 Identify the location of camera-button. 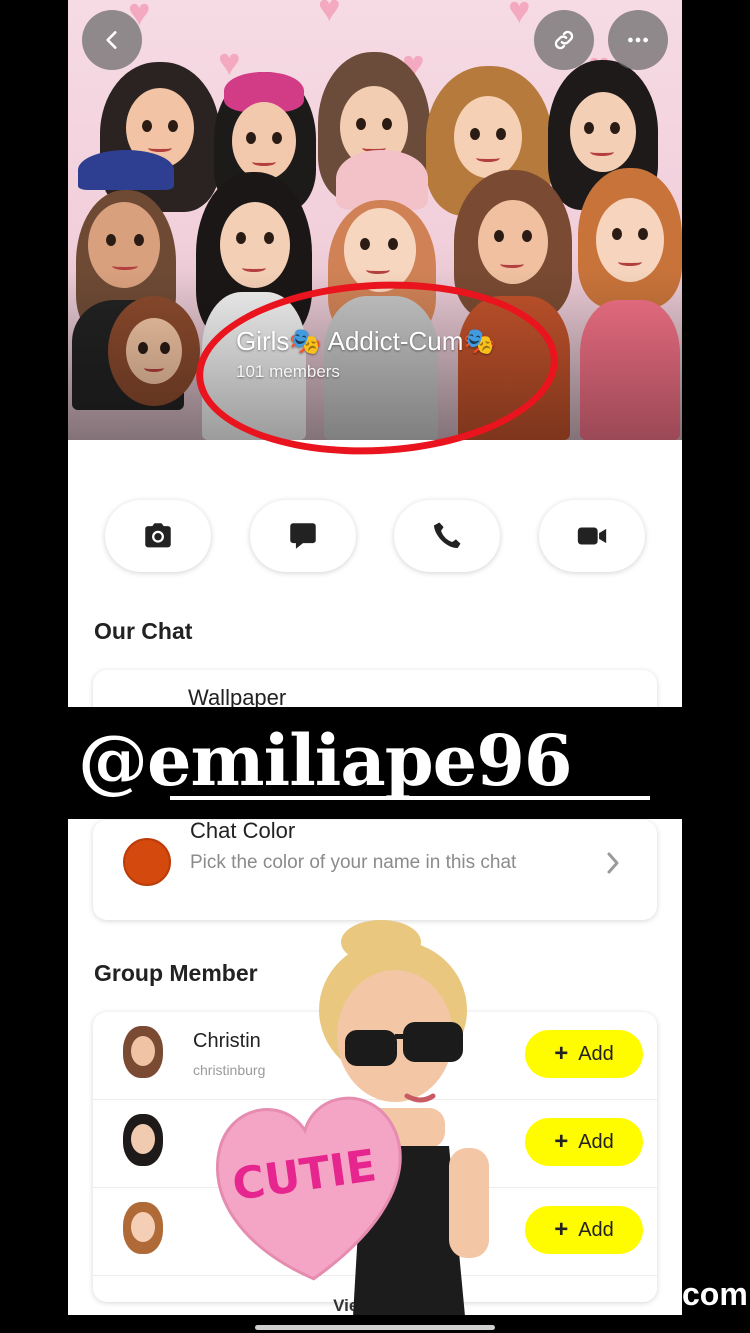
(158, 536).